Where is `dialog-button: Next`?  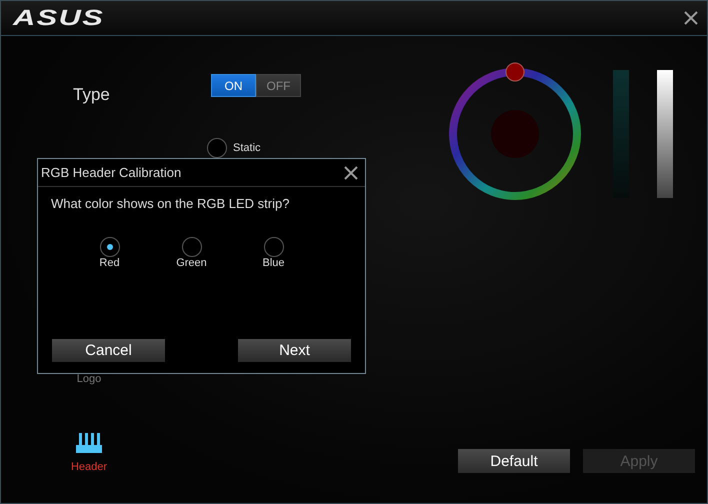
dialog-button: Next is located at coordinates (294, 350).